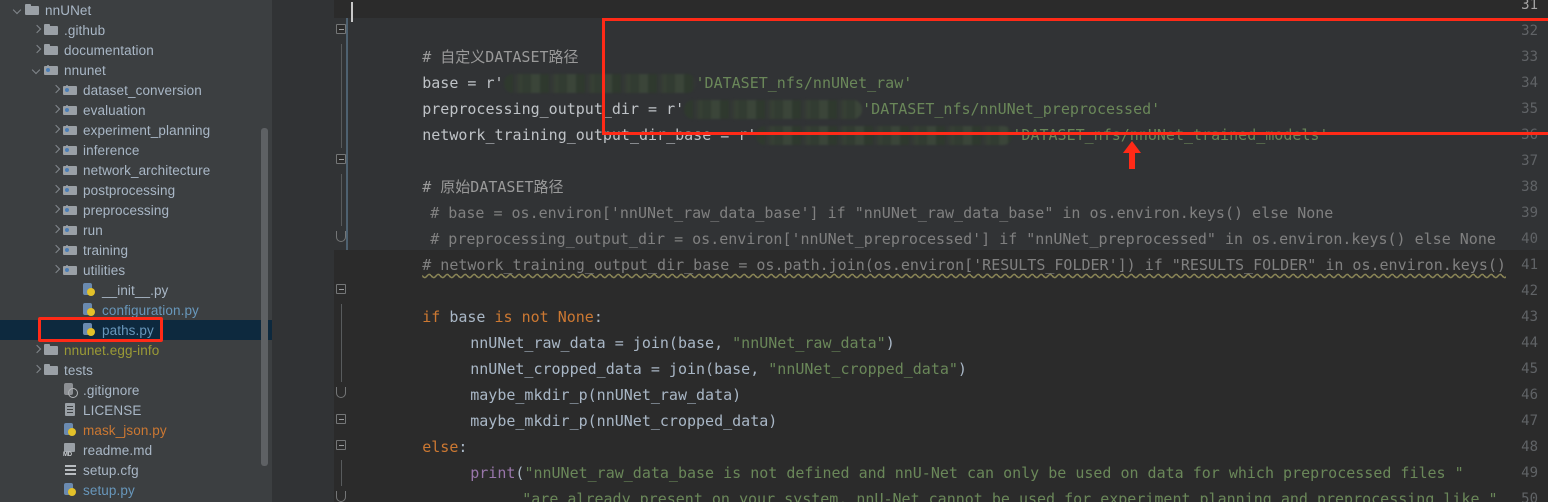  What do you see at coordinates (136, 10) in the screenshot?
I see `tree-item-nnunet: nnUNet` at bounding box center [136, 10].